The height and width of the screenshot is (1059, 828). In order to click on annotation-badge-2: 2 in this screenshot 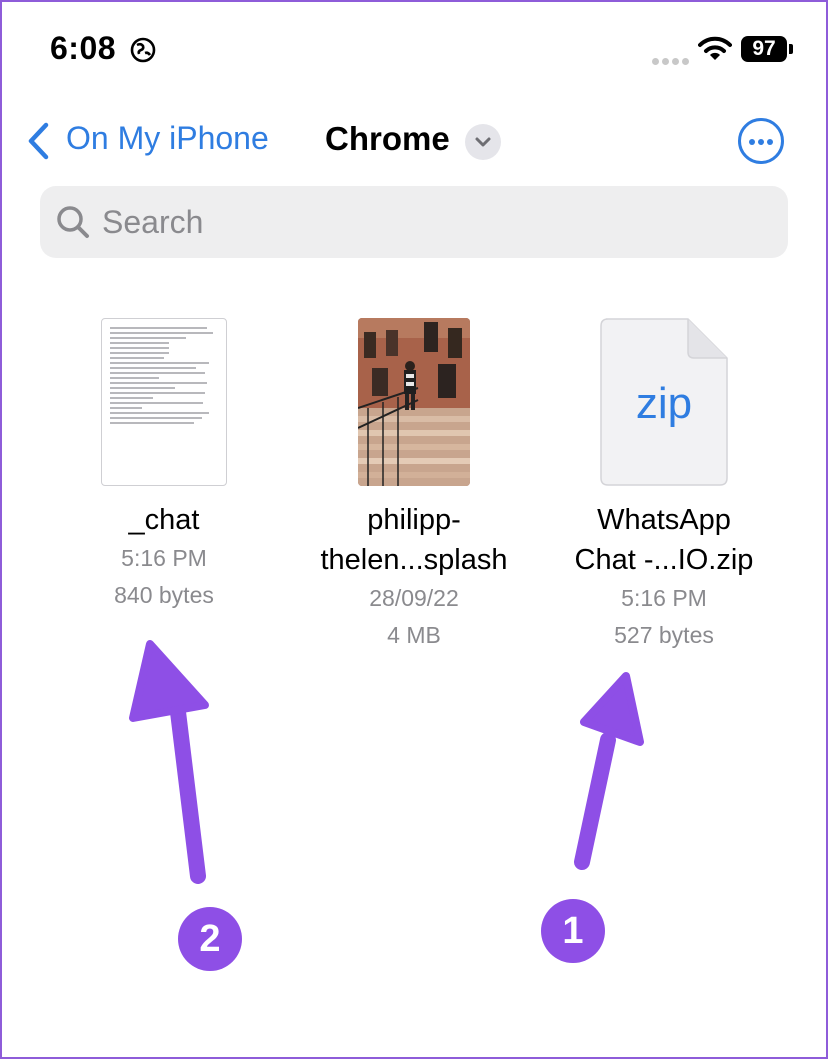, I will do `click(210, 939)`.